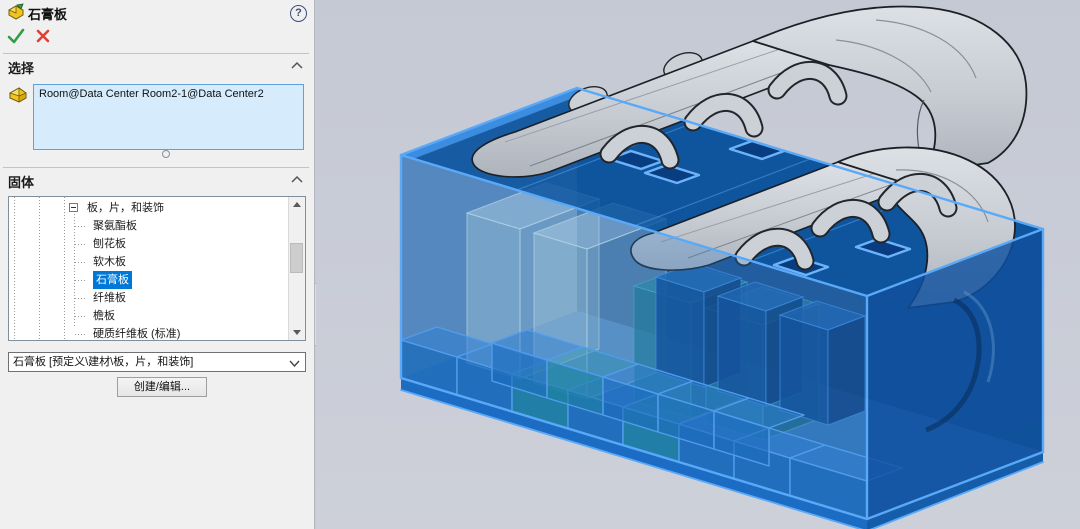 This screenshot has width=1080, height=529. I want to click on selection-list: Room@Data Center Room2-1@Data Center2, so click(168, 117).